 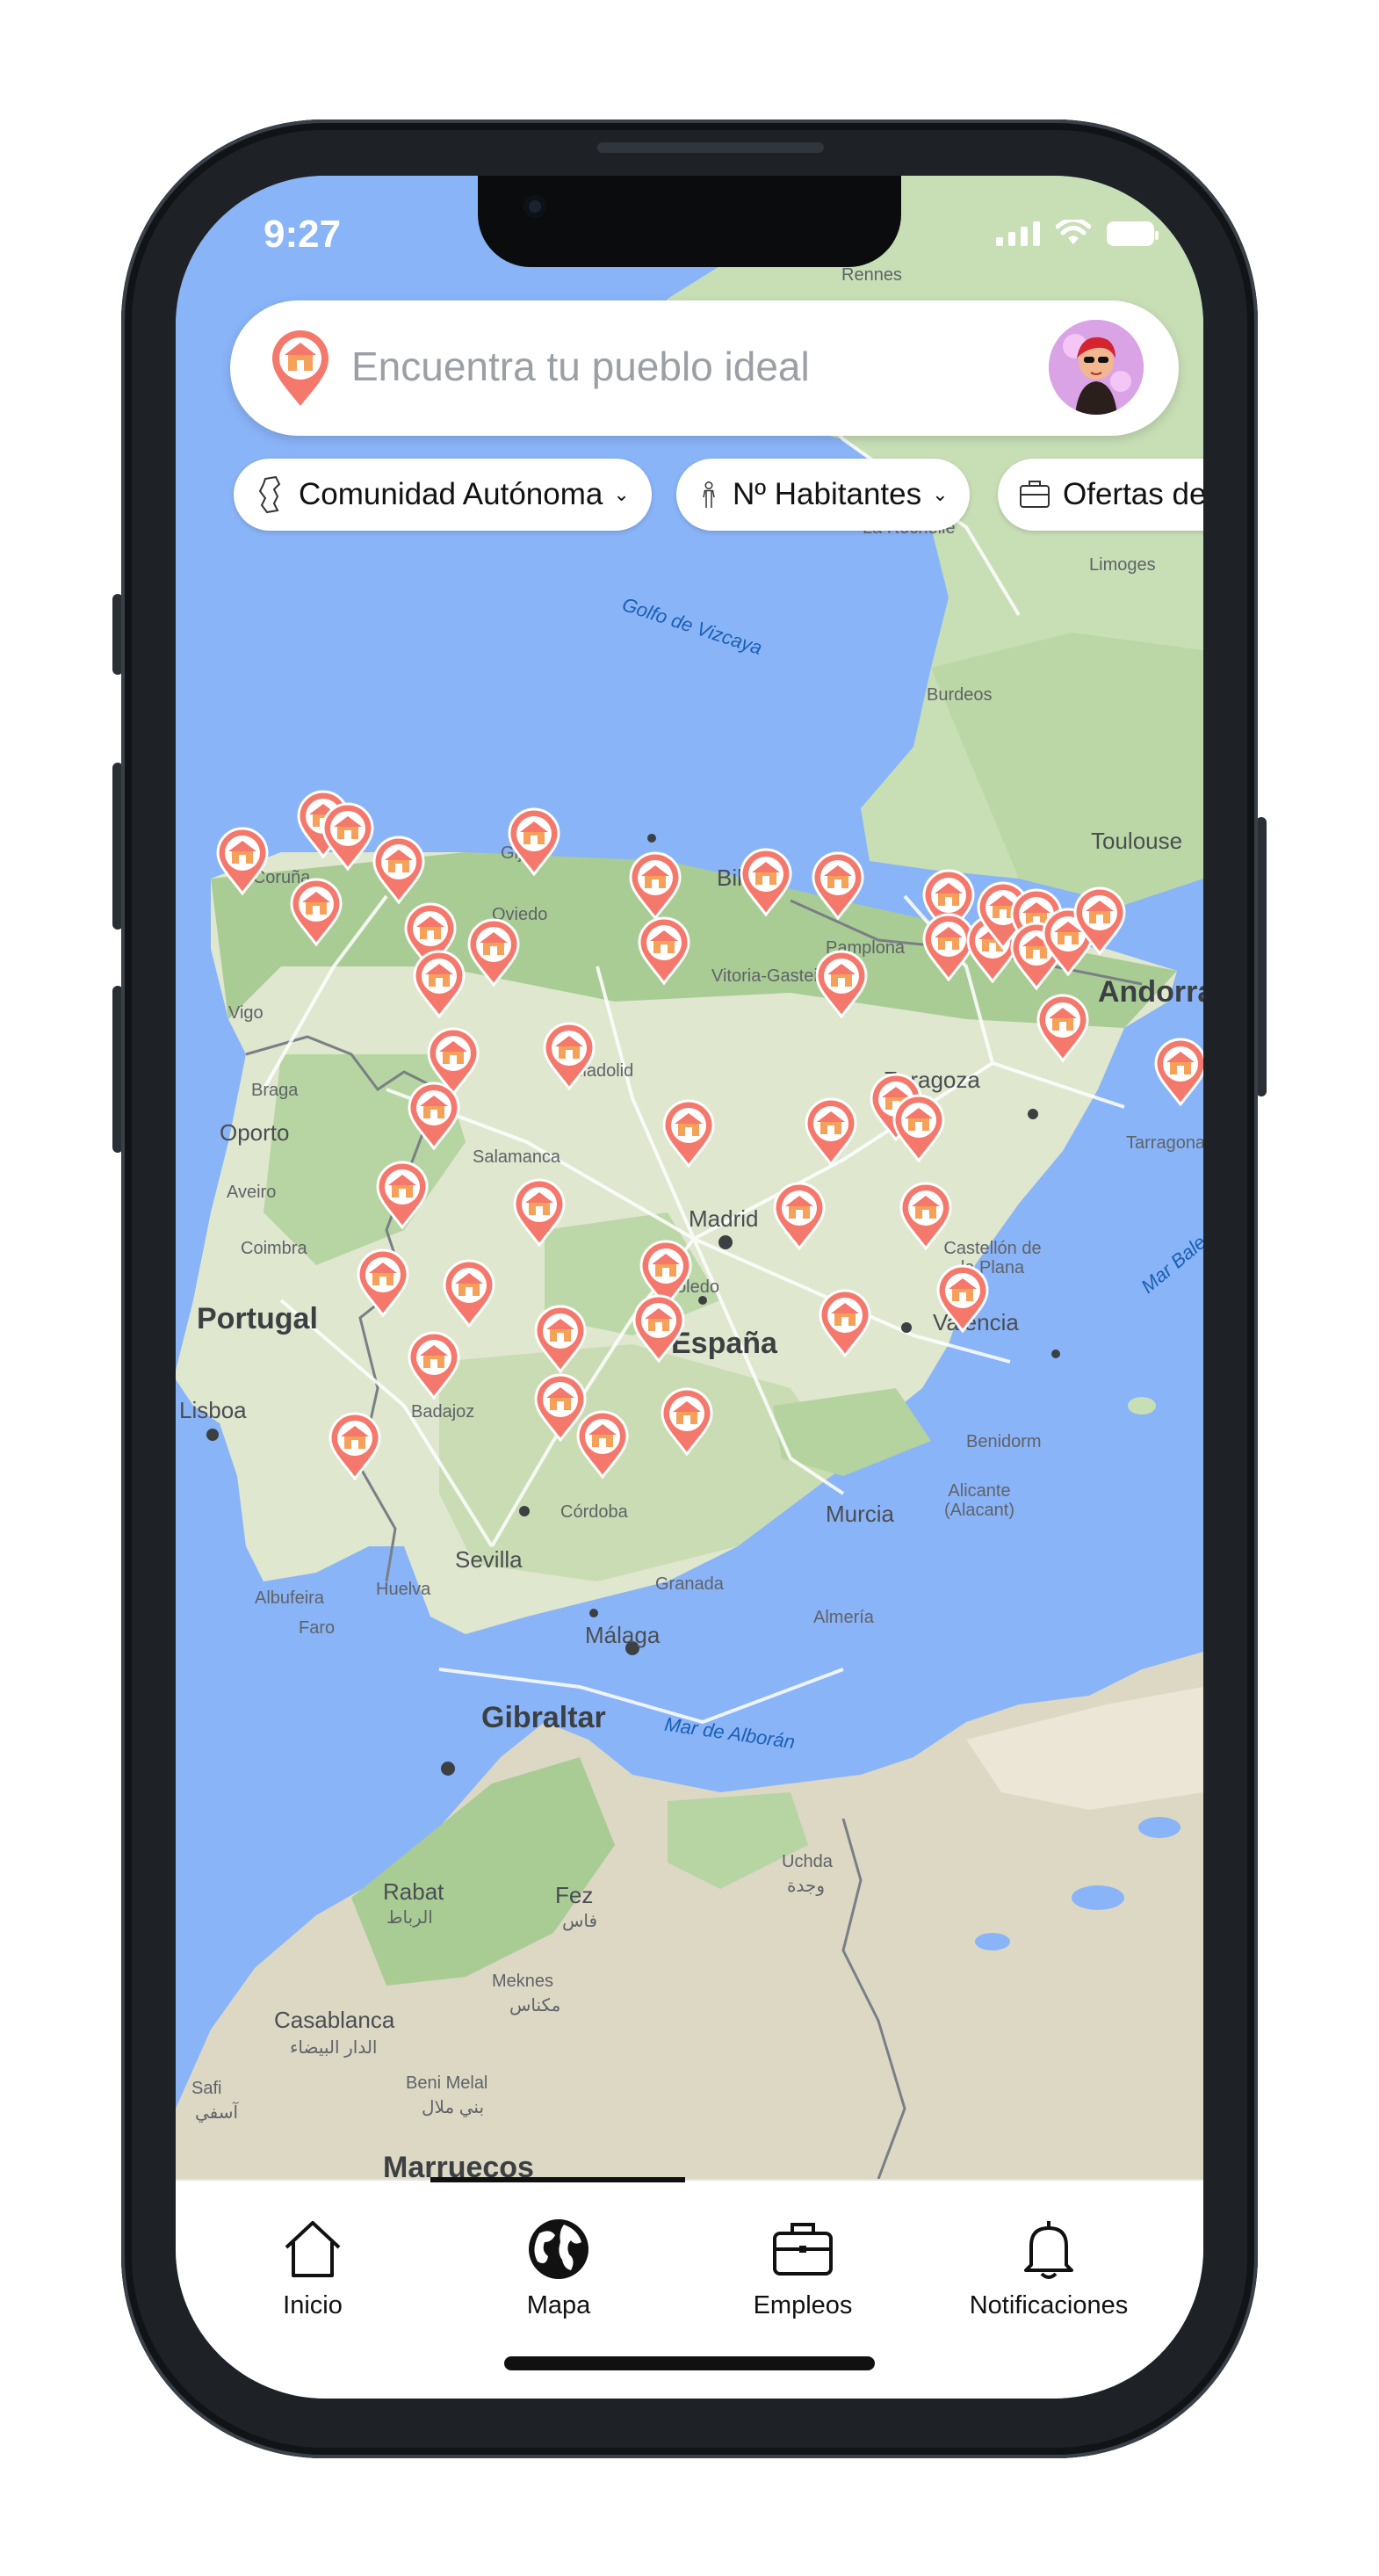 I want to click on status-icons, so click(x=1077, y=233).